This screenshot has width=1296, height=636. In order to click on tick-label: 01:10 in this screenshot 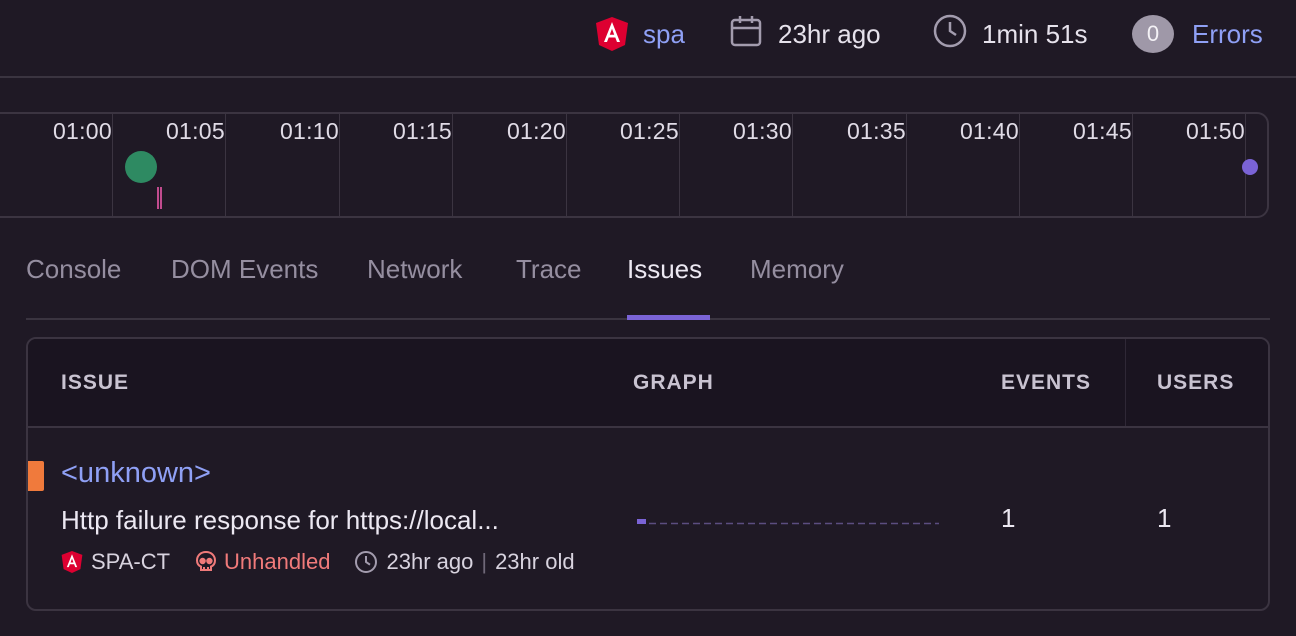, I will do `click(309, 131)`.